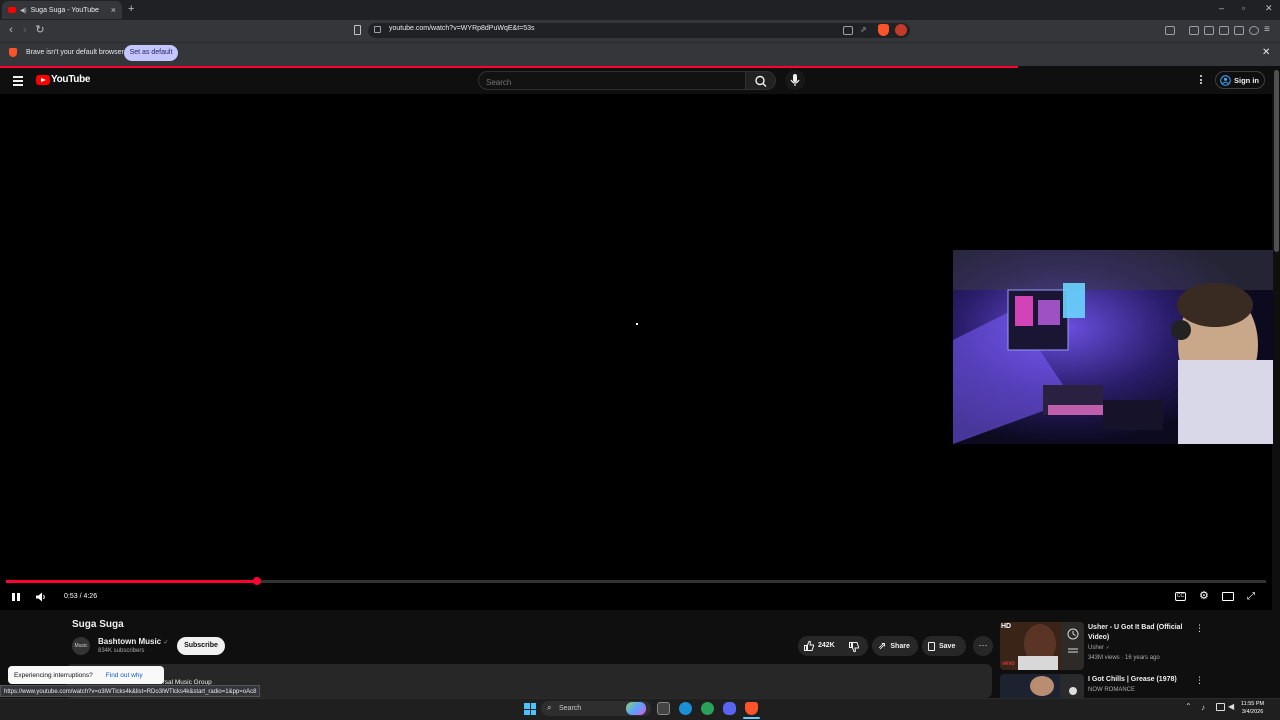  What do you see at coordinates (462, 28) in the screenshot?
I see `url-text: youtube.com/watch?v=WYRp8dPuWqE&t=53s` at bounding box center [462, 28].